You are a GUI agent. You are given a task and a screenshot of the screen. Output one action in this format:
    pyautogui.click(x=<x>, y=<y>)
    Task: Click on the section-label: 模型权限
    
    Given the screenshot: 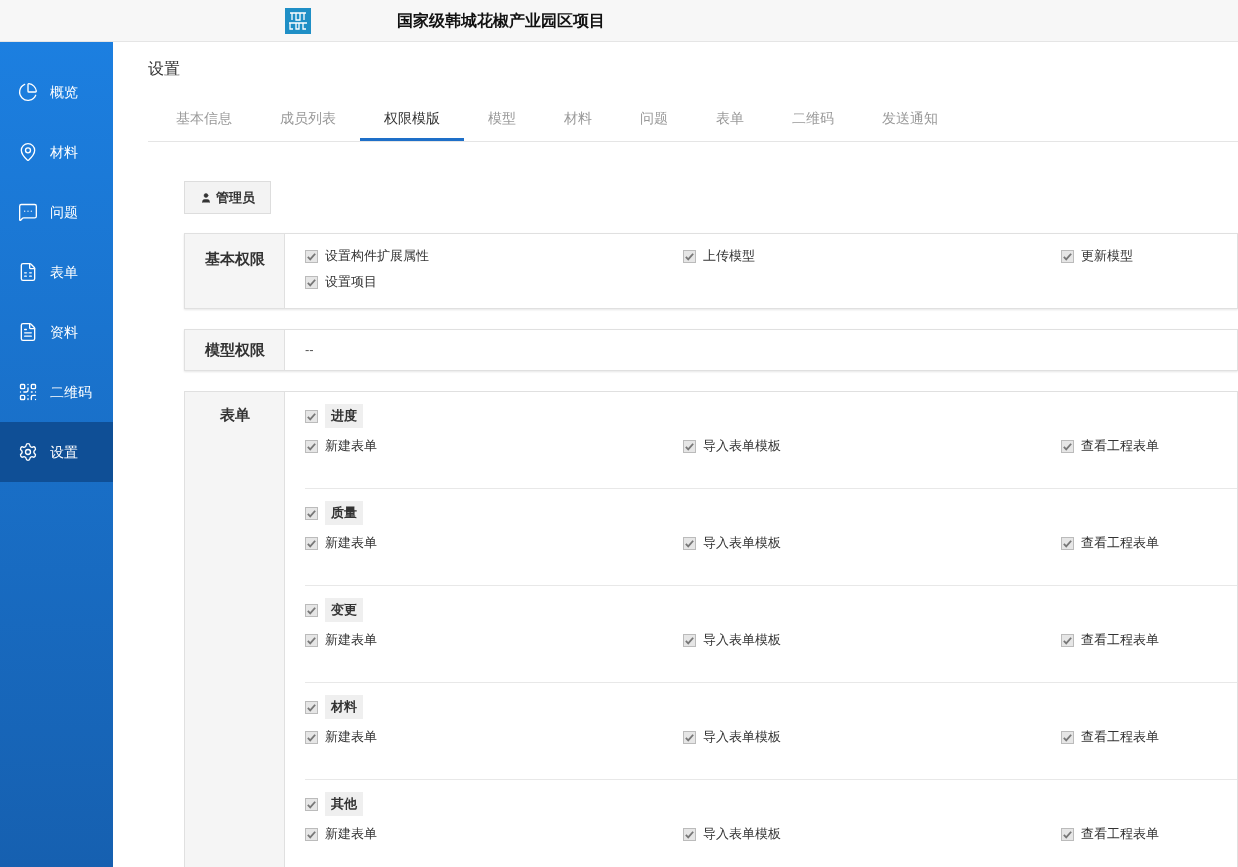 What is the action you would take?
    pyautogui.click(x=235, y=350)
    